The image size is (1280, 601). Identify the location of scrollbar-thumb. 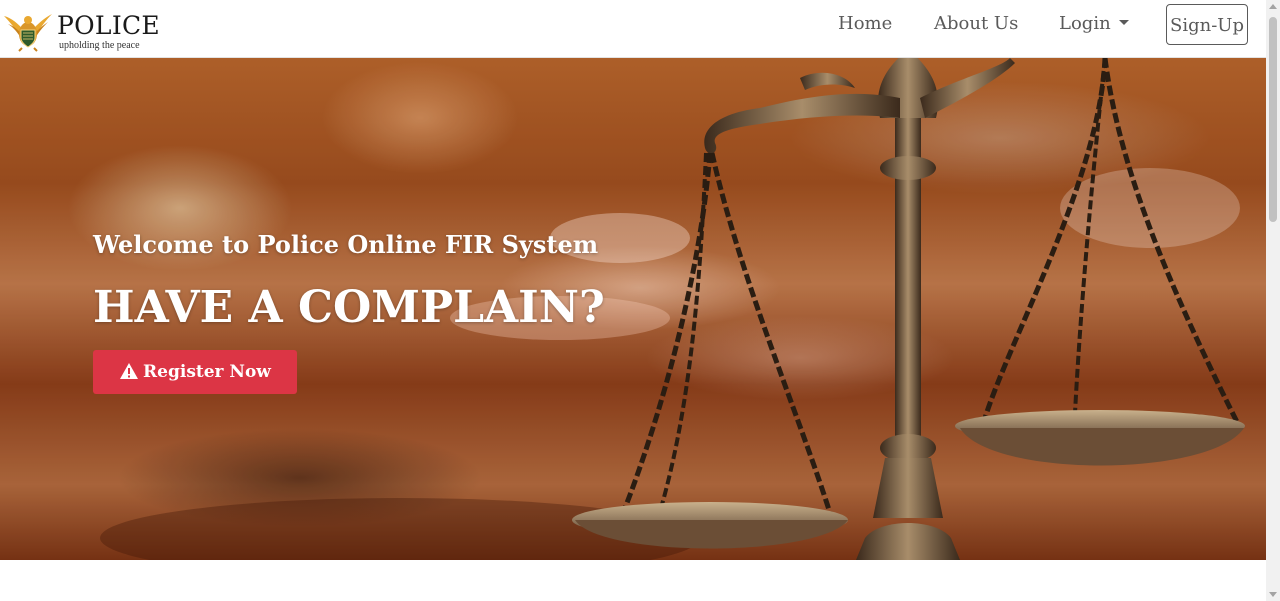
(1273, 119).